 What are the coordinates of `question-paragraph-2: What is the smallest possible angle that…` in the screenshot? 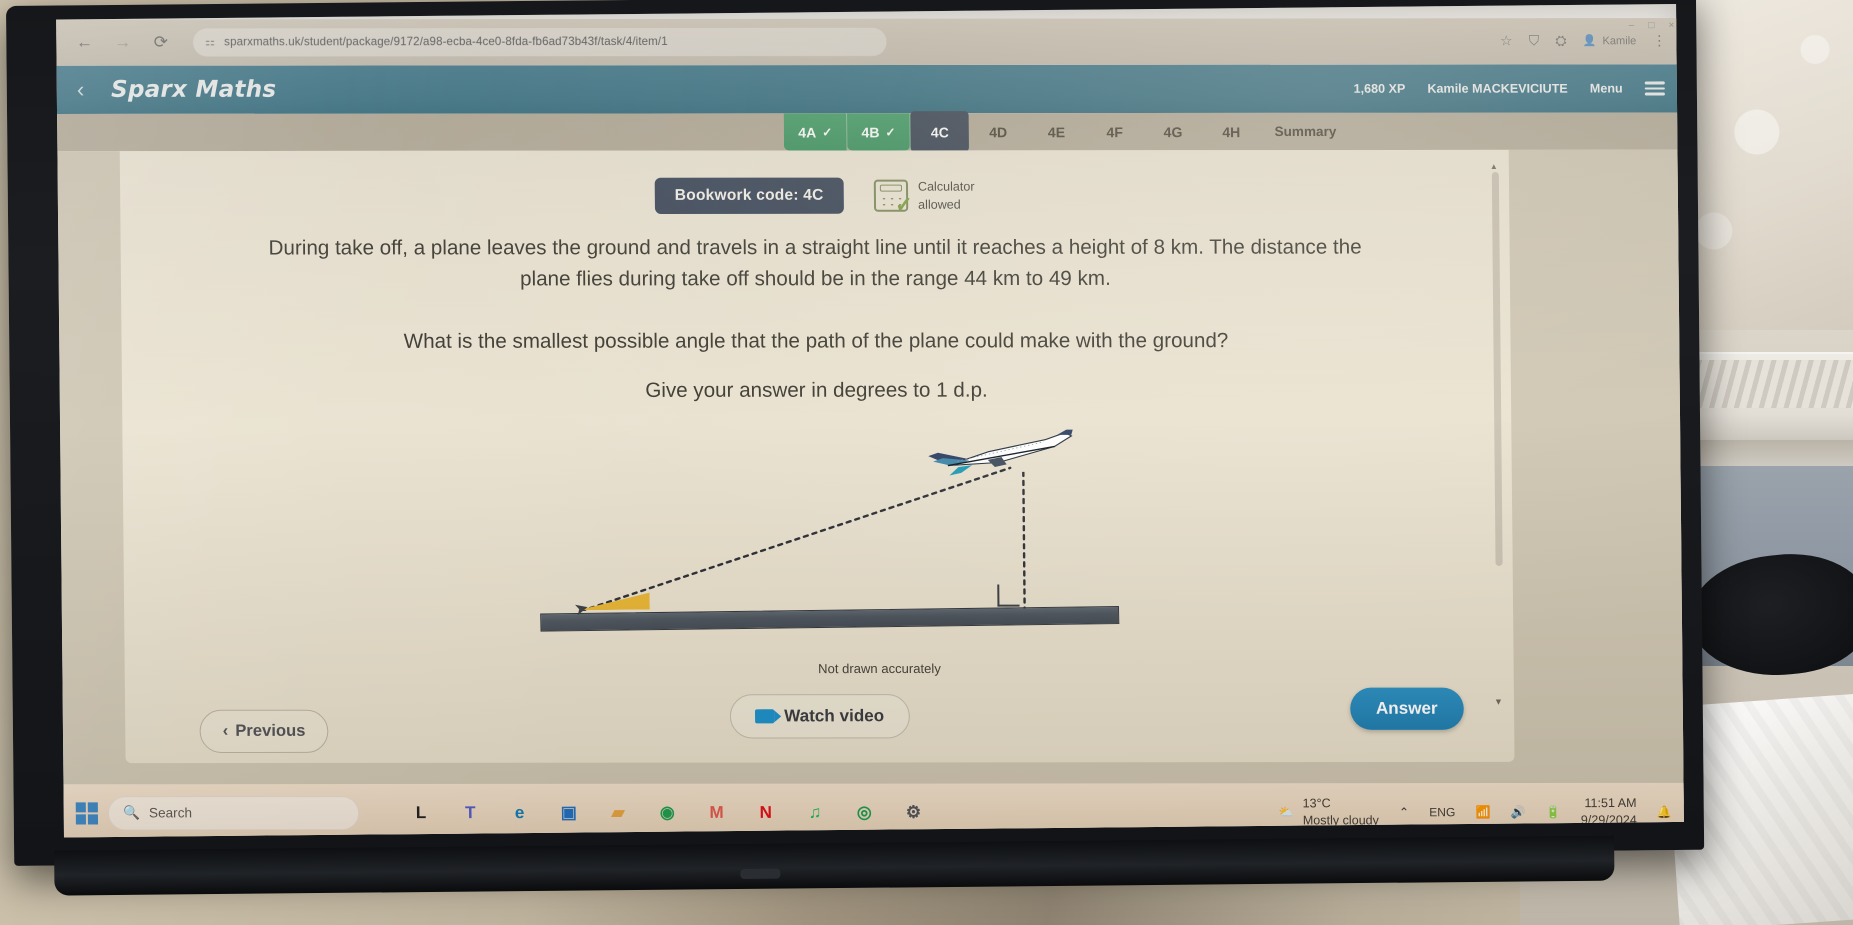 It's located at (816, 340).